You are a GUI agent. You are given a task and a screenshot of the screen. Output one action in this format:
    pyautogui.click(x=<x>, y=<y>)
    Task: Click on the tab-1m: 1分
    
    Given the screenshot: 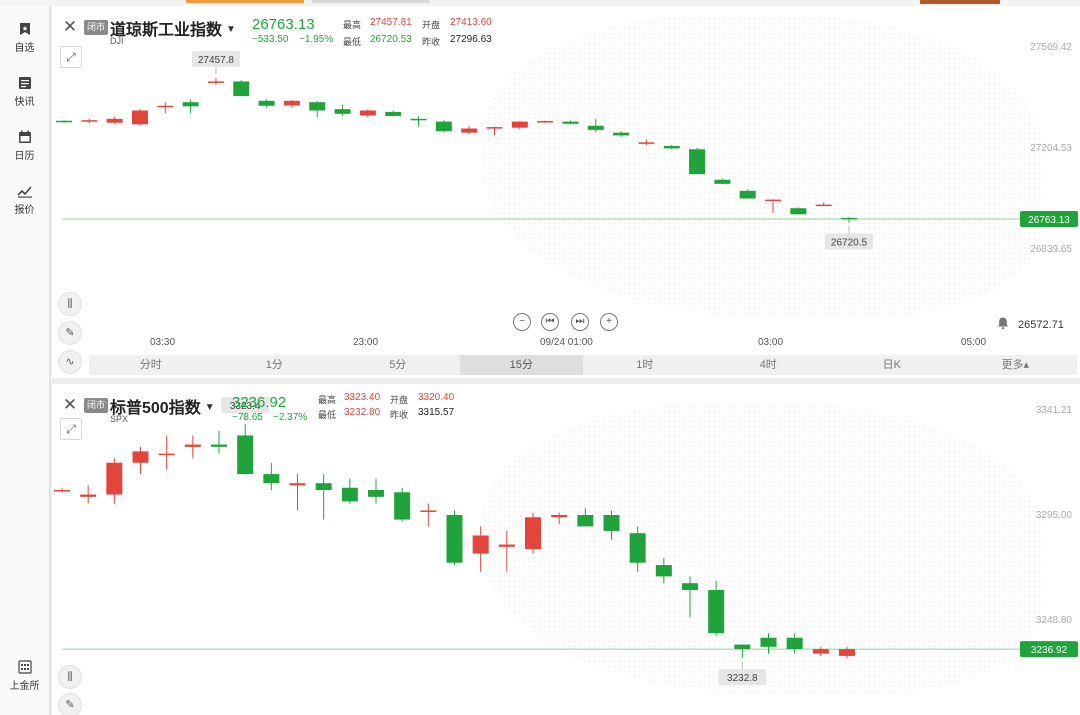 What is the action you would take?
    pyautogui.click(x=275, y=365)
    